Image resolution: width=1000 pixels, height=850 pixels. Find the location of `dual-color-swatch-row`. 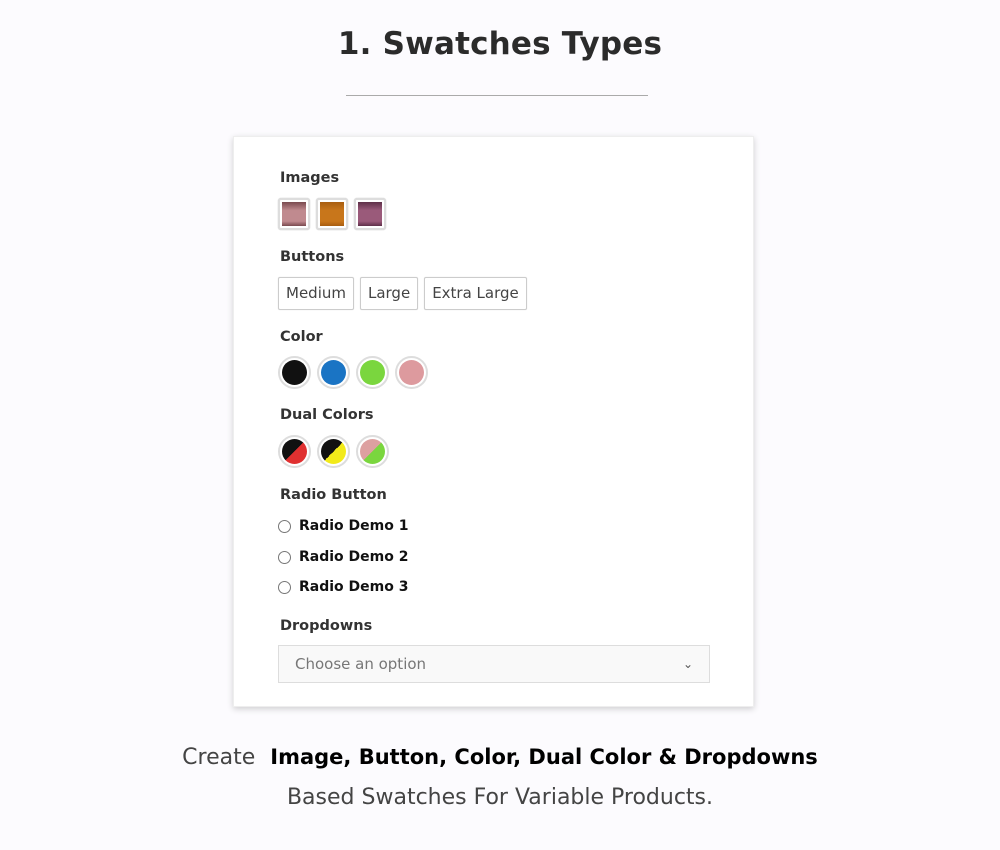

dual-color-swatch-row is located at coordinates (333, 451).